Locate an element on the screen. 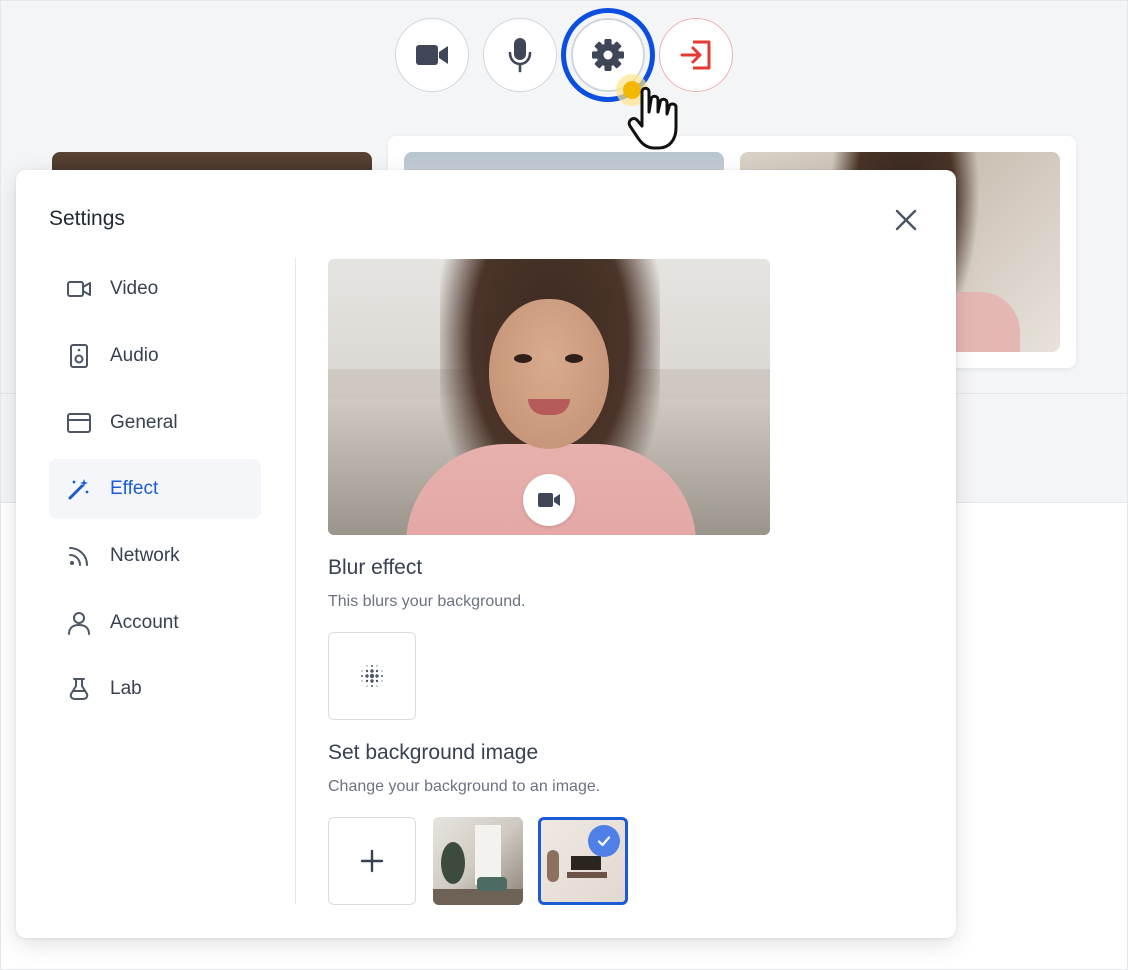  blur-option-button is located at coordinates (372, 676).